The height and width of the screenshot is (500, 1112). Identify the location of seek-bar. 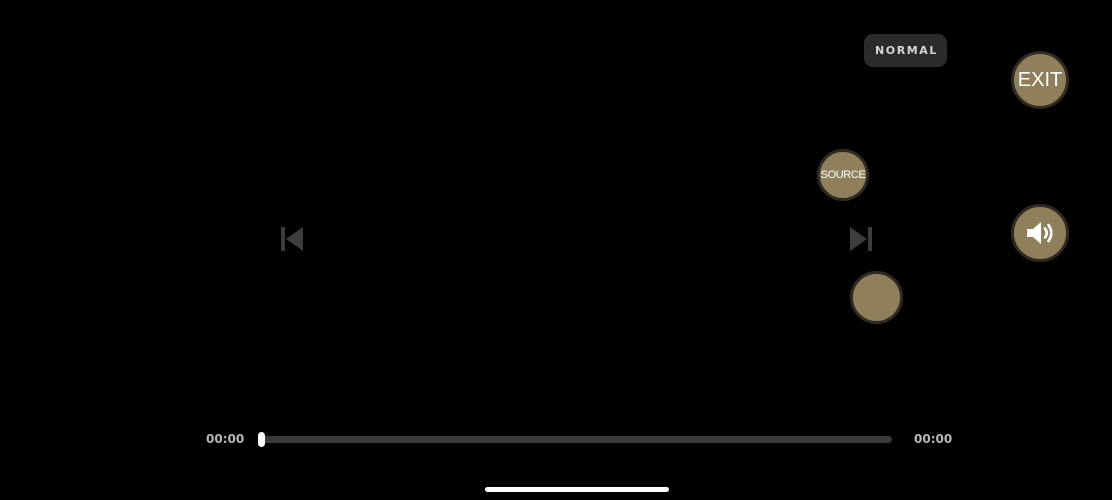
(575, 439).